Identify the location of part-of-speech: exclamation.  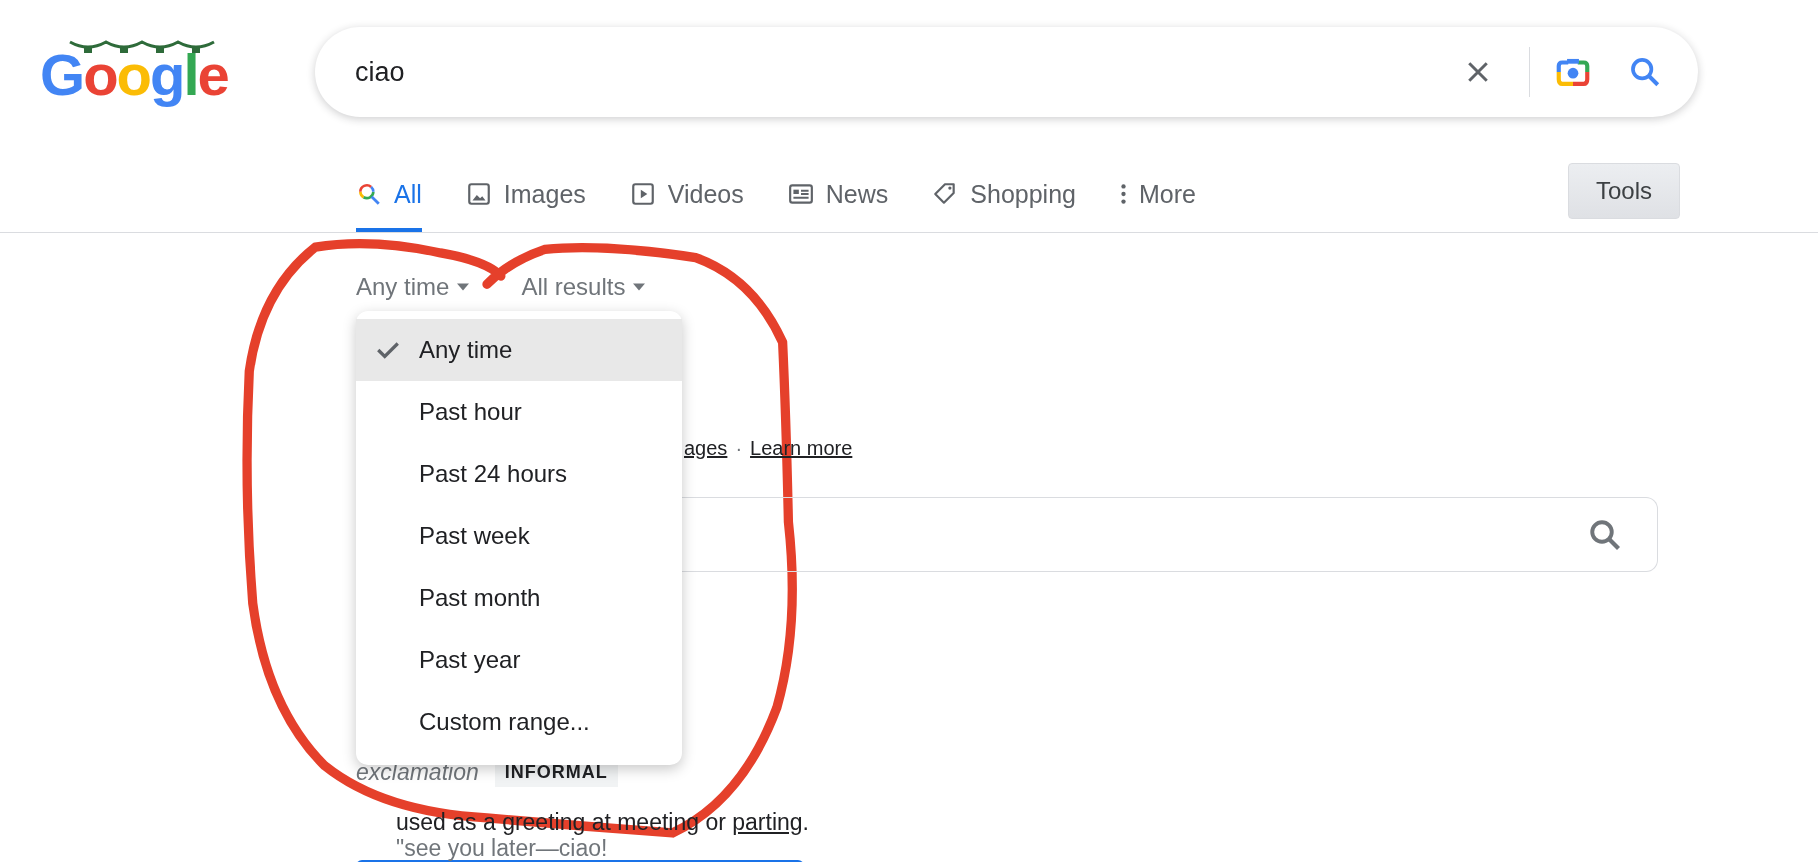
(417, 772).